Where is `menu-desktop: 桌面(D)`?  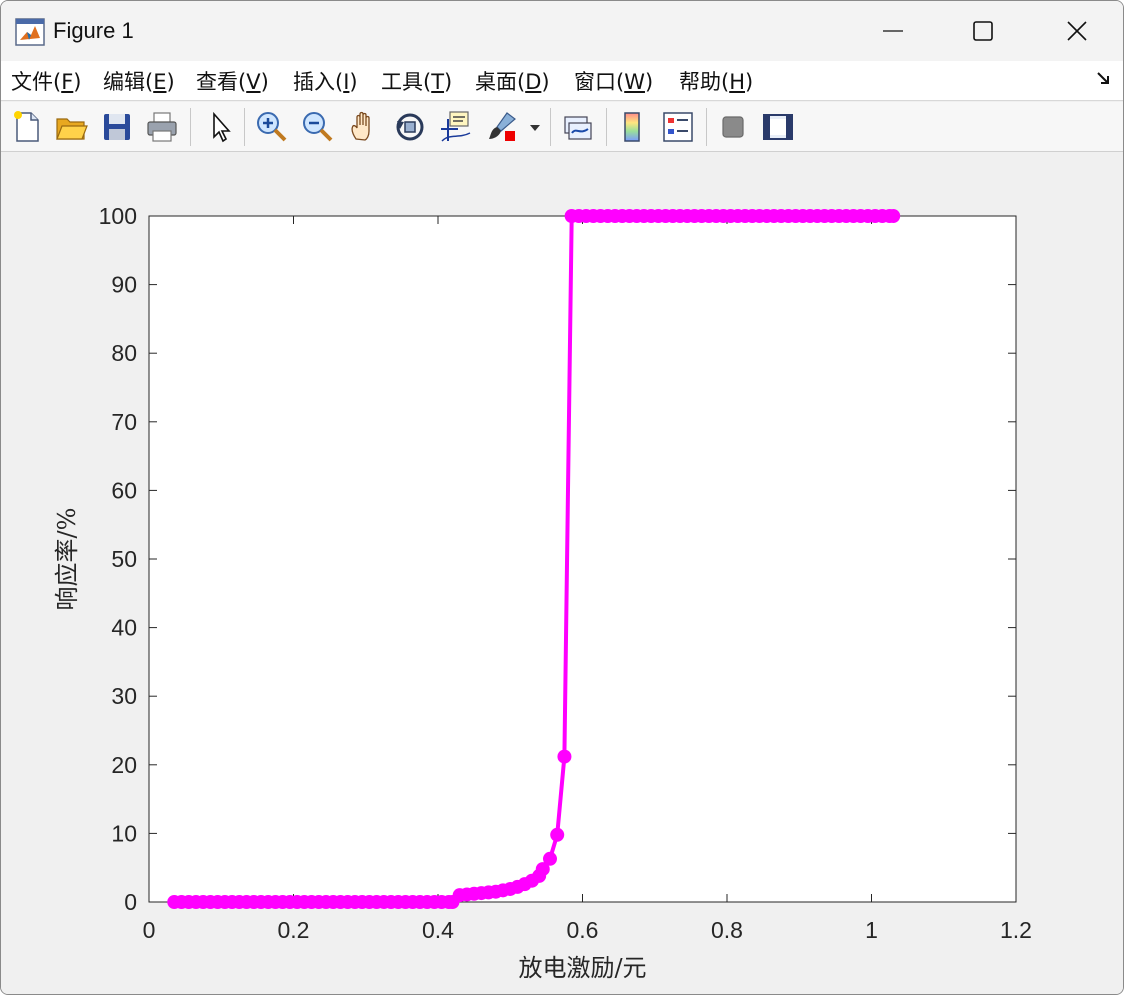 menu-desktop: 桌面(D) is located at coordinates (512, 81).